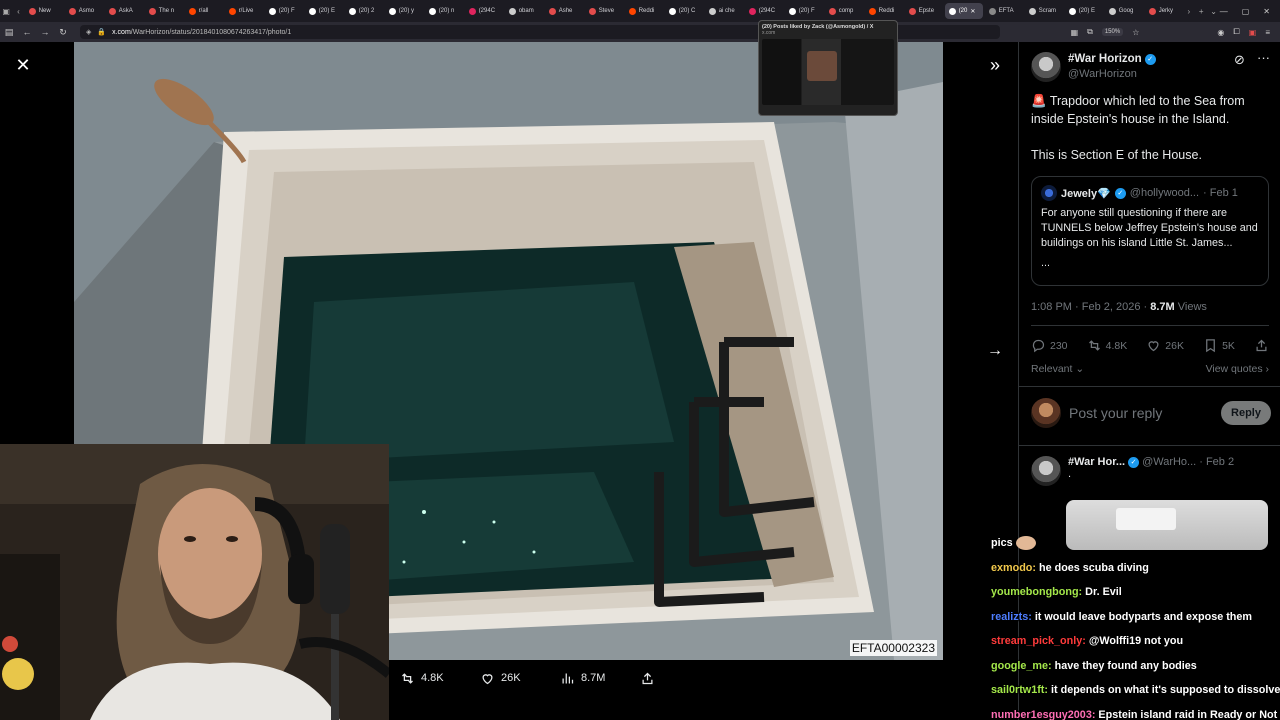 The height and width of the screenshot is (720, 1280). What do you see at coordinates (684, 11) in the screenshot?
I see `browser-tab: (20) C` at bounding box center [684, 11].